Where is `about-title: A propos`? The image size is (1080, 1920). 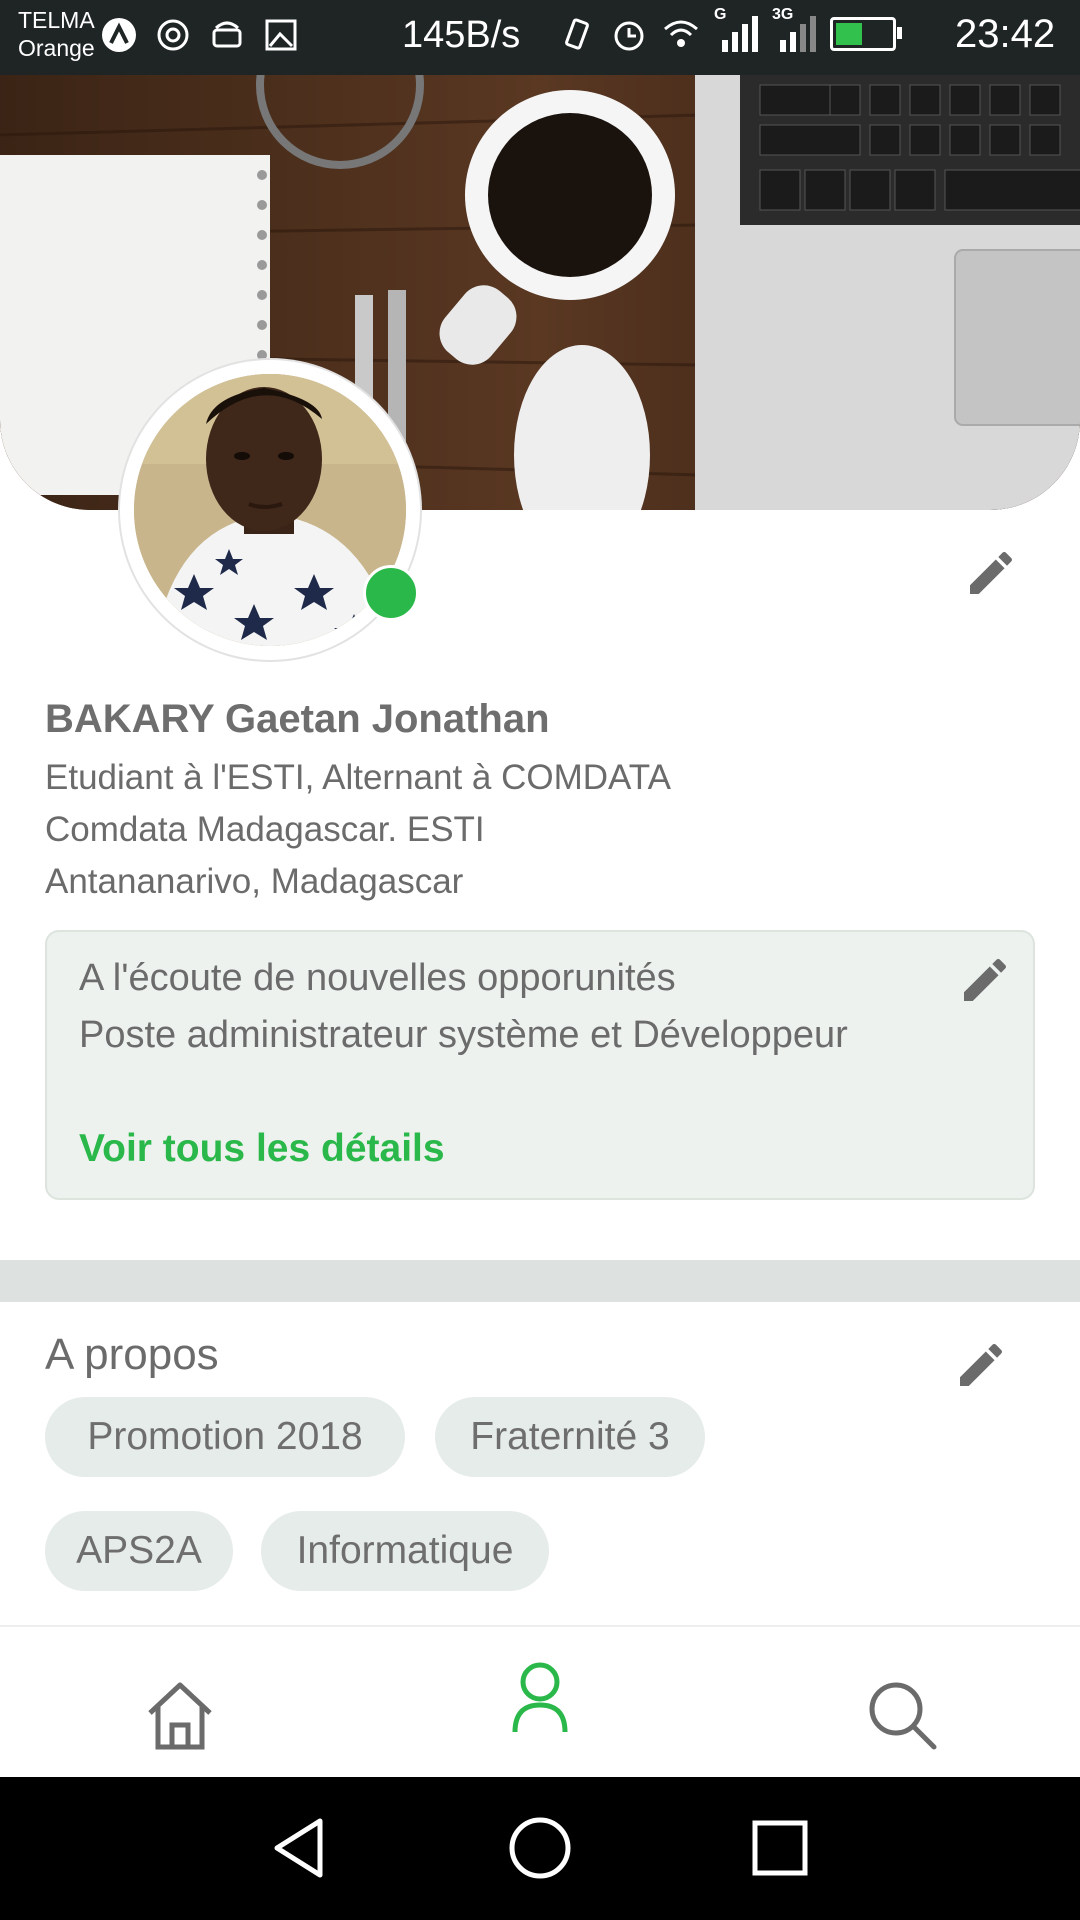 about-title: A propos is located at coordinates (132, 1354).